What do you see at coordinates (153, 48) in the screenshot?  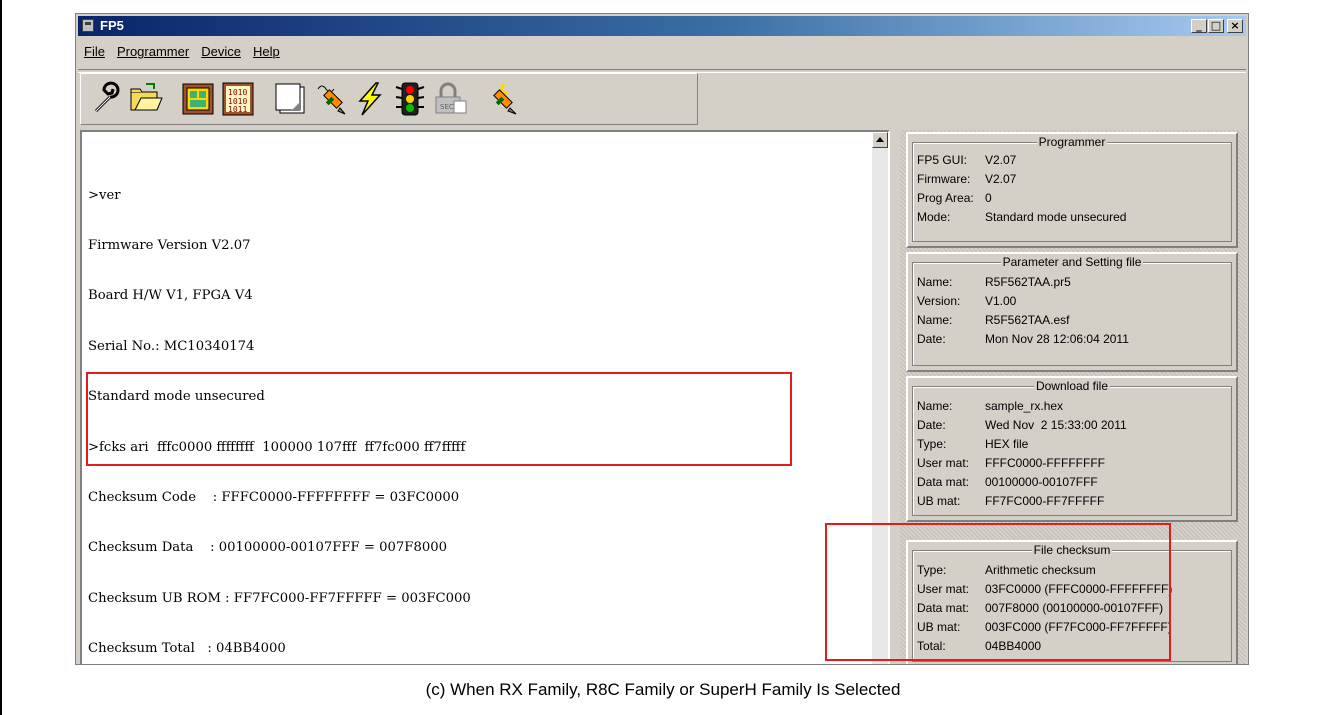 I see `menu-programmer: Programmer` at bounding box center [153, 48].